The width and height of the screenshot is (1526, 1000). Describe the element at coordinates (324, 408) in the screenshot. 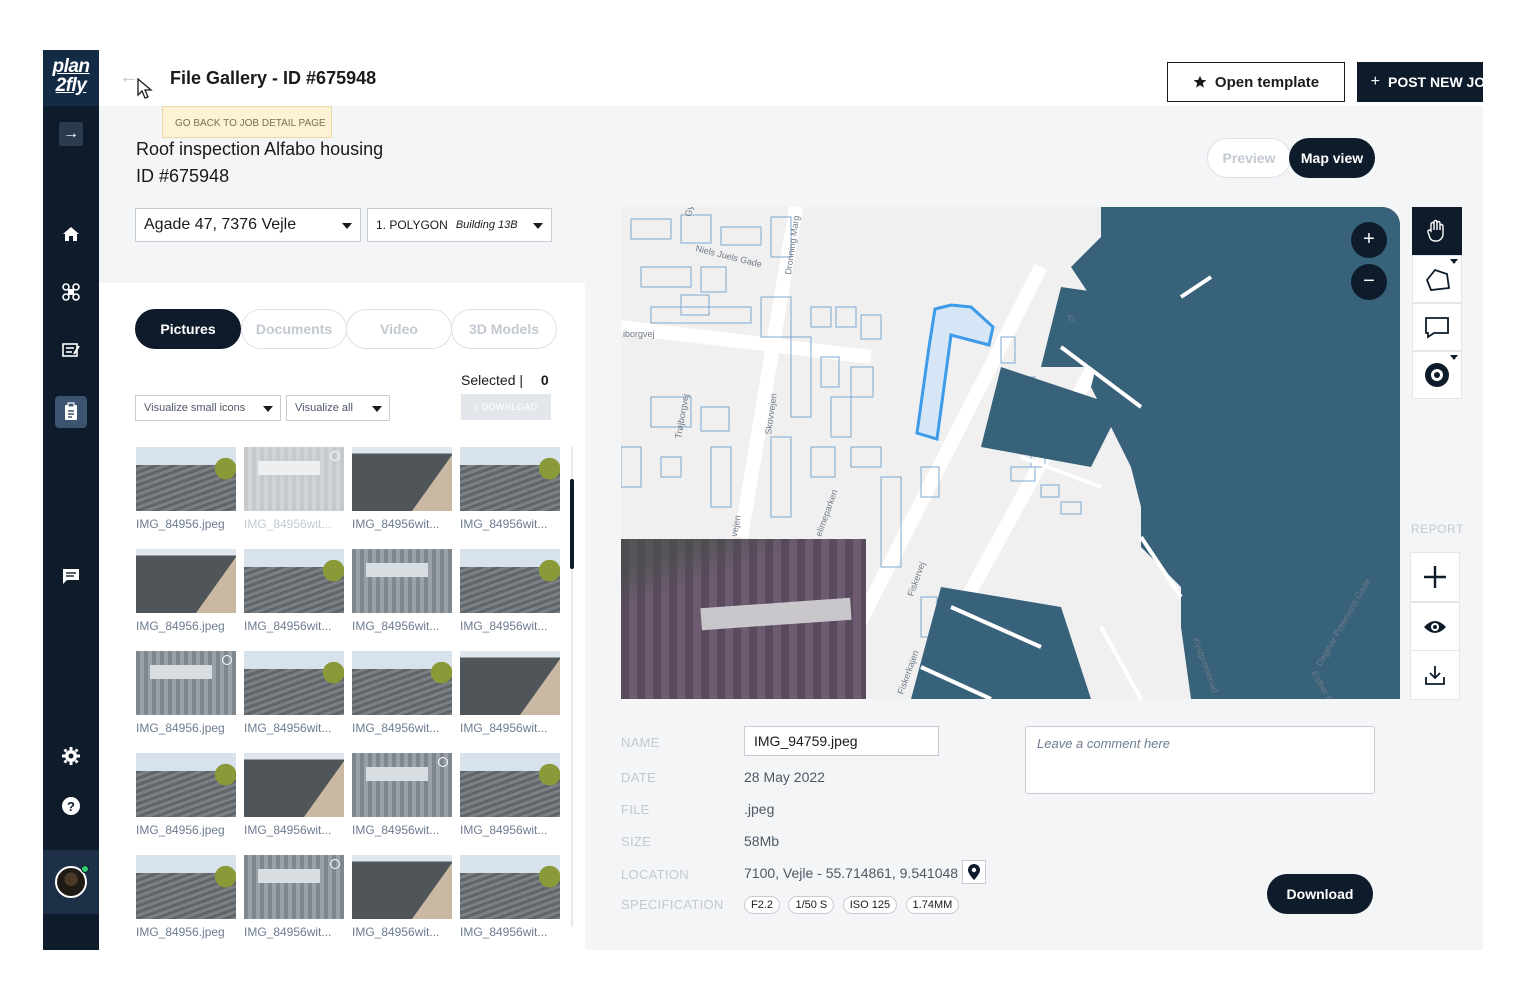

I see `visualize-filter-value: Visualize all` at that location.